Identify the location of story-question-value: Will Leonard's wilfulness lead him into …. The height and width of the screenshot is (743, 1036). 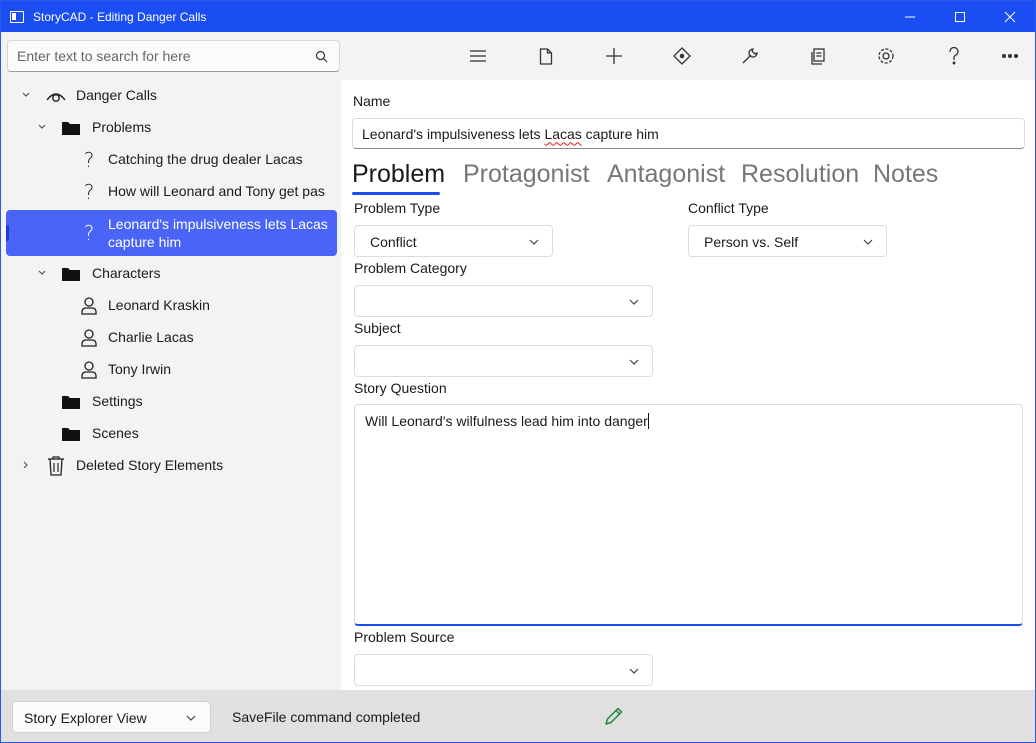
(506, 421).